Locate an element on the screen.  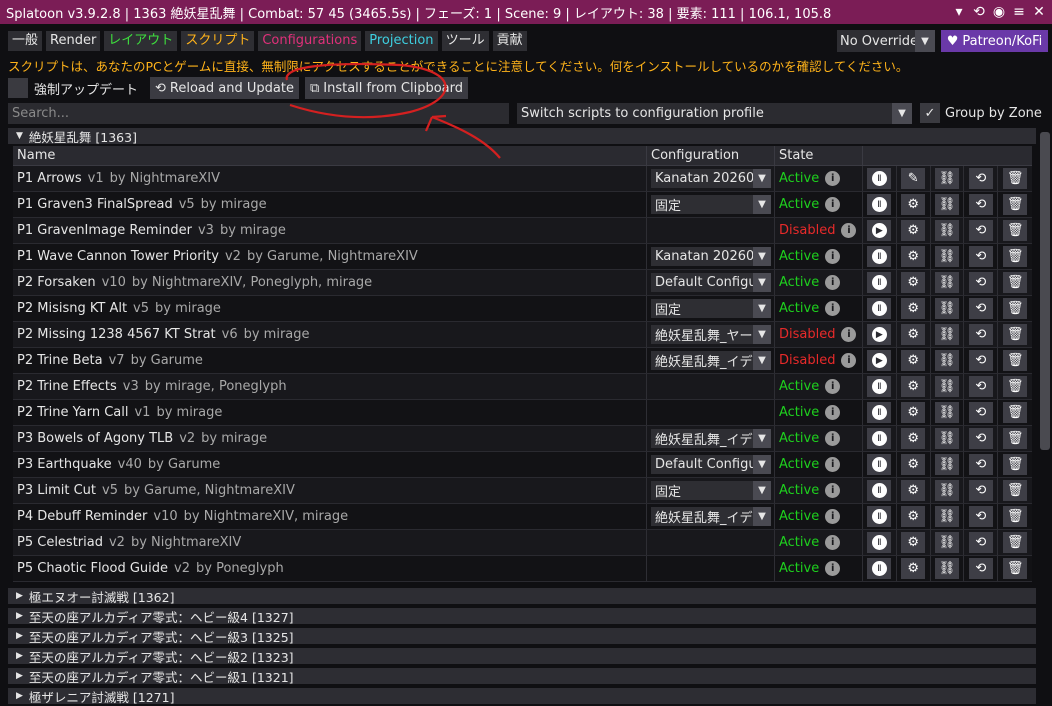
group-header-collapsed: ▶ 至天の座アルカディア零式：ヘビー級4 [1327] is located at coordinates (522, 616).